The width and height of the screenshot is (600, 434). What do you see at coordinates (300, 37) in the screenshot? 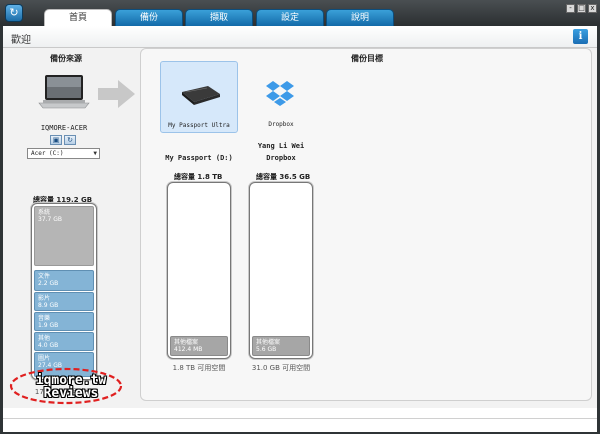
I see `page-header: 歡迎 i` at bounding box center [300, 37].